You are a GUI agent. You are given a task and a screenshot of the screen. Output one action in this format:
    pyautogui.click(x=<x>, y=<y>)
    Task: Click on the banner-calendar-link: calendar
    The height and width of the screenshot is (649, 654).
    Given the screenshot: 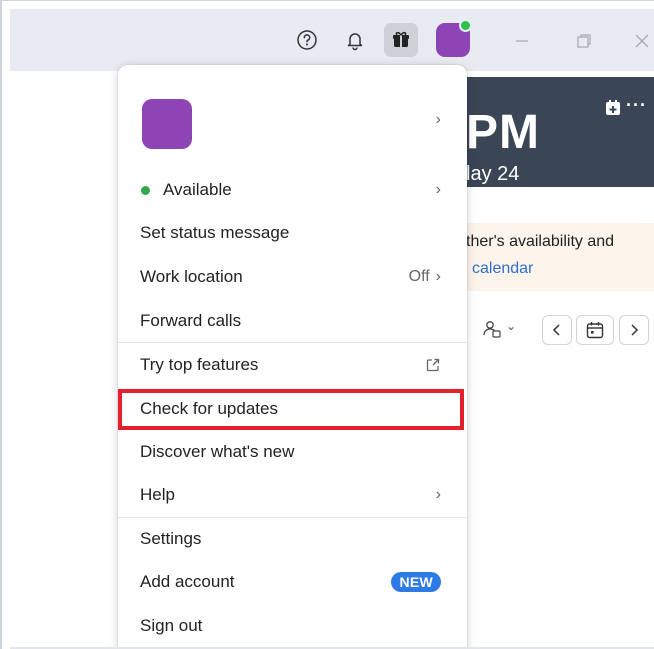 What is the action you would take?
    pyautogui.click(x=502, y=269)
    